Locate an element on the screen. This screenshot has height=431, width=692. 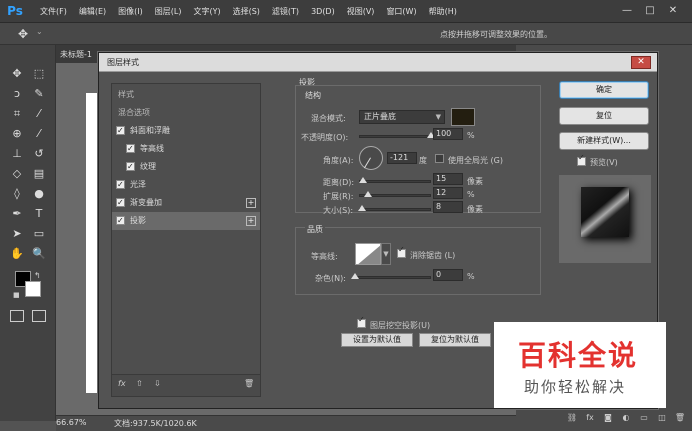
crop-icon: ⌗ is located at coordinates (17, 114).